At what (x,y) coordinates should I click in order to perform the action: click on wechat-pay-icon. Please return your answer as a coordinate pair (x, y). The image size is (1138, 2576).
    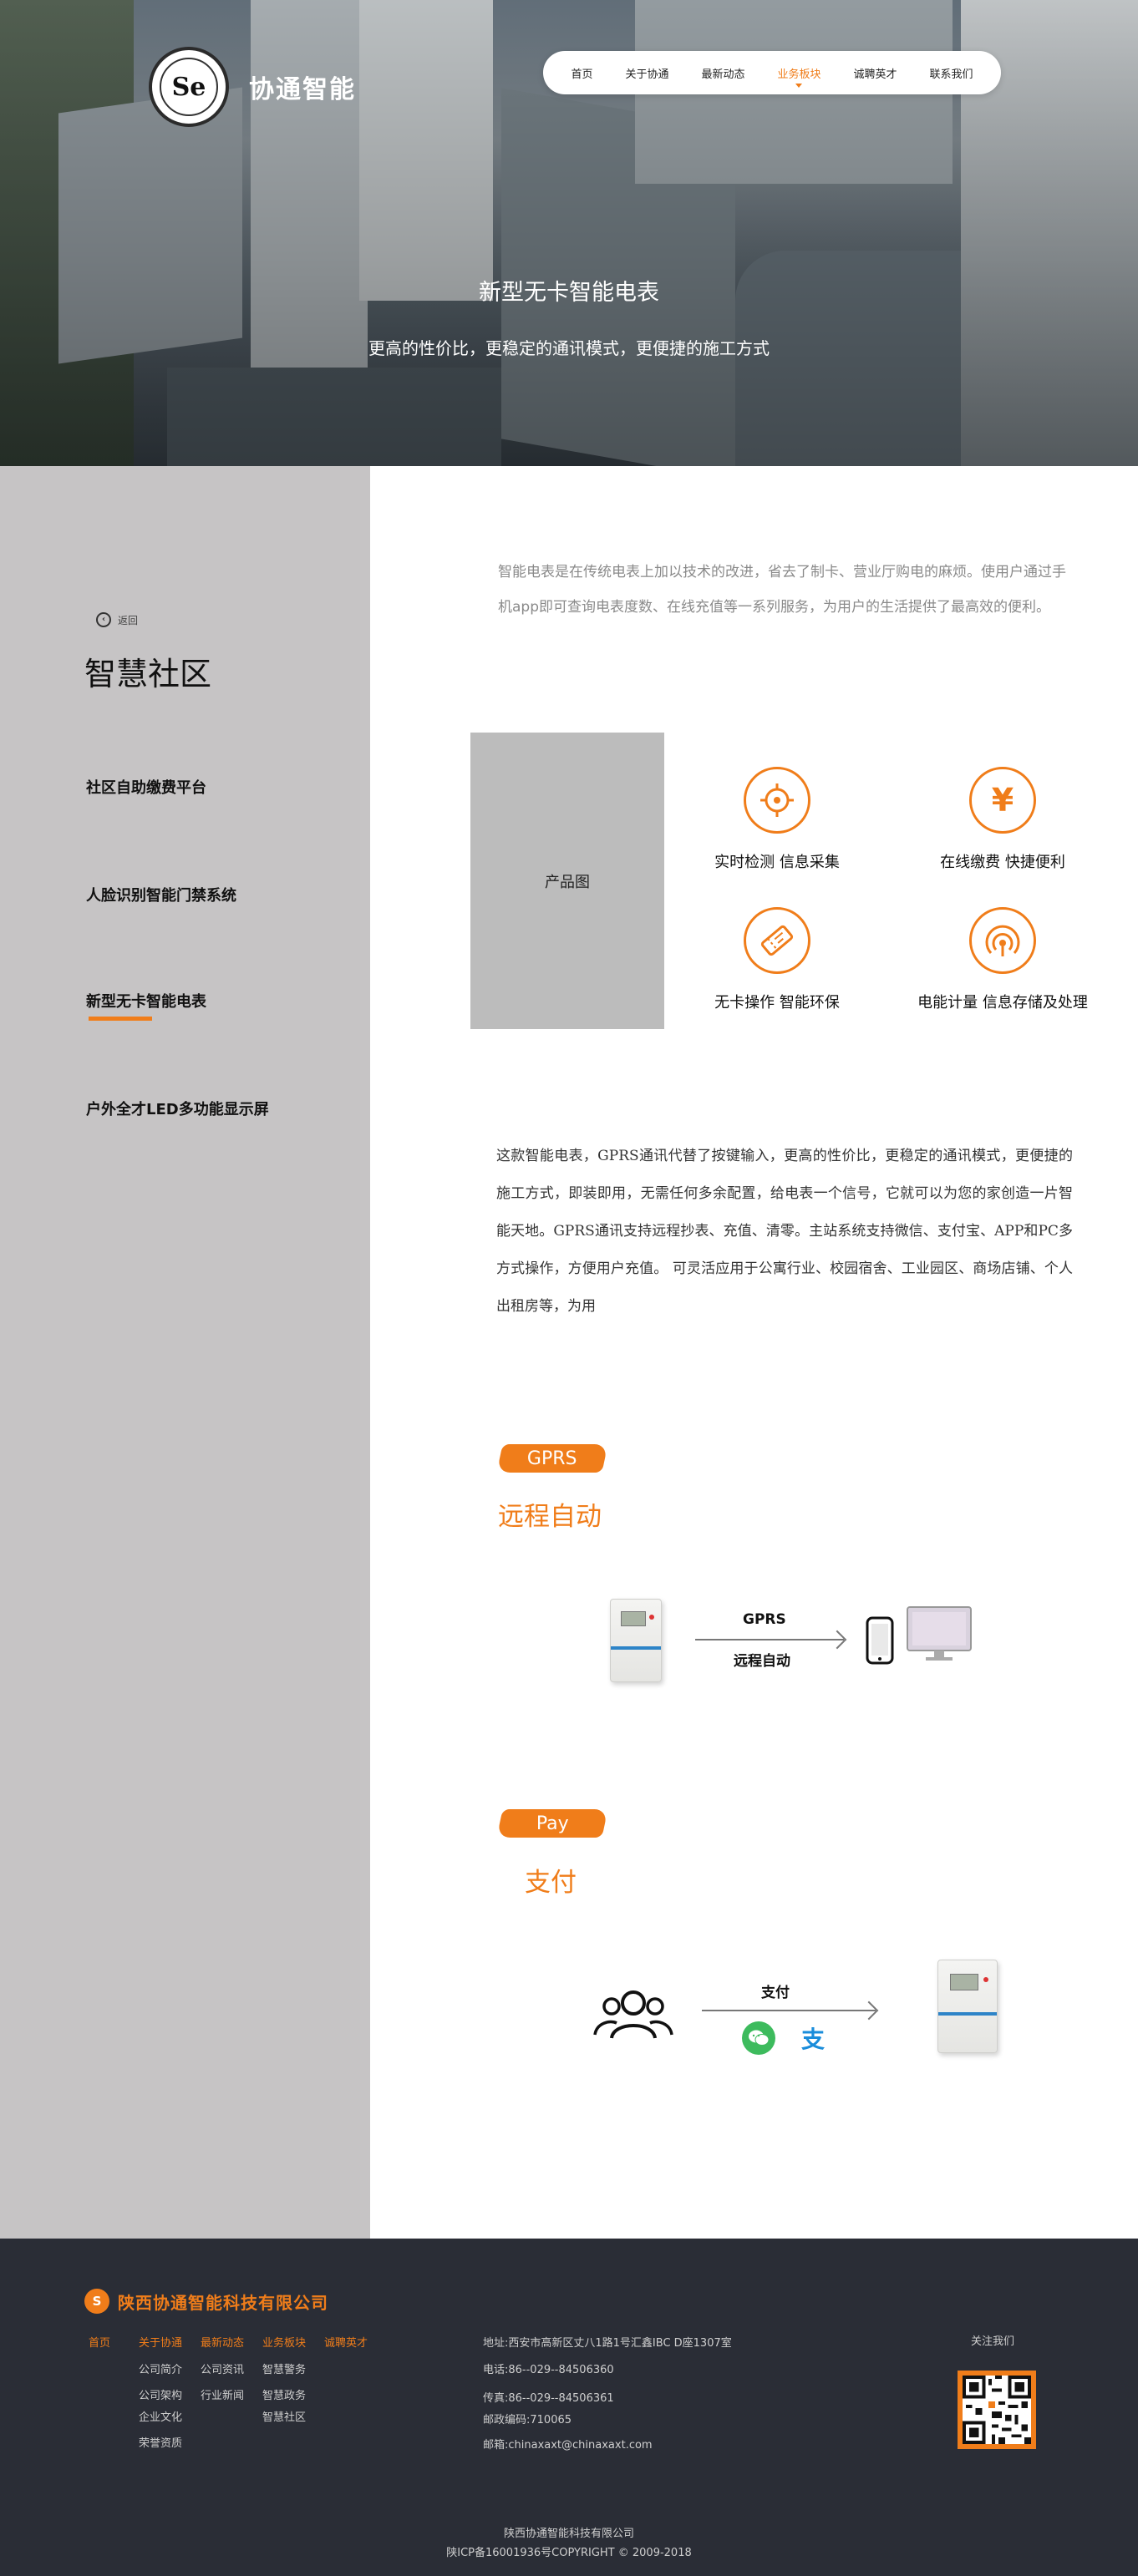
    Looking at the image, I should click on (758, 2038).